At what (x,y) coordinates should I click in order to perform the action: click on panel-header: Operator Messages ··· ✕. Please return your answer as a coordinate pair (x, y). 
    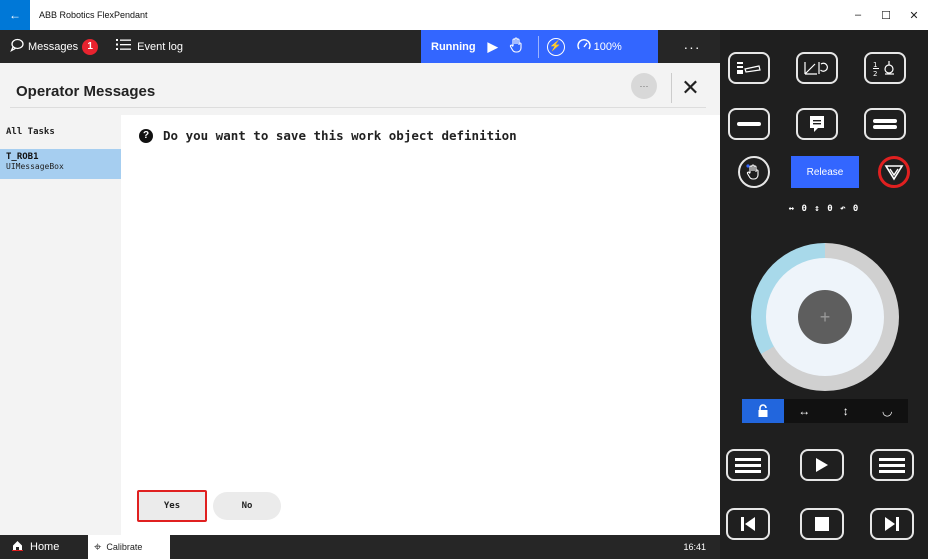
    Looking at the image, I should click on (360, 89).